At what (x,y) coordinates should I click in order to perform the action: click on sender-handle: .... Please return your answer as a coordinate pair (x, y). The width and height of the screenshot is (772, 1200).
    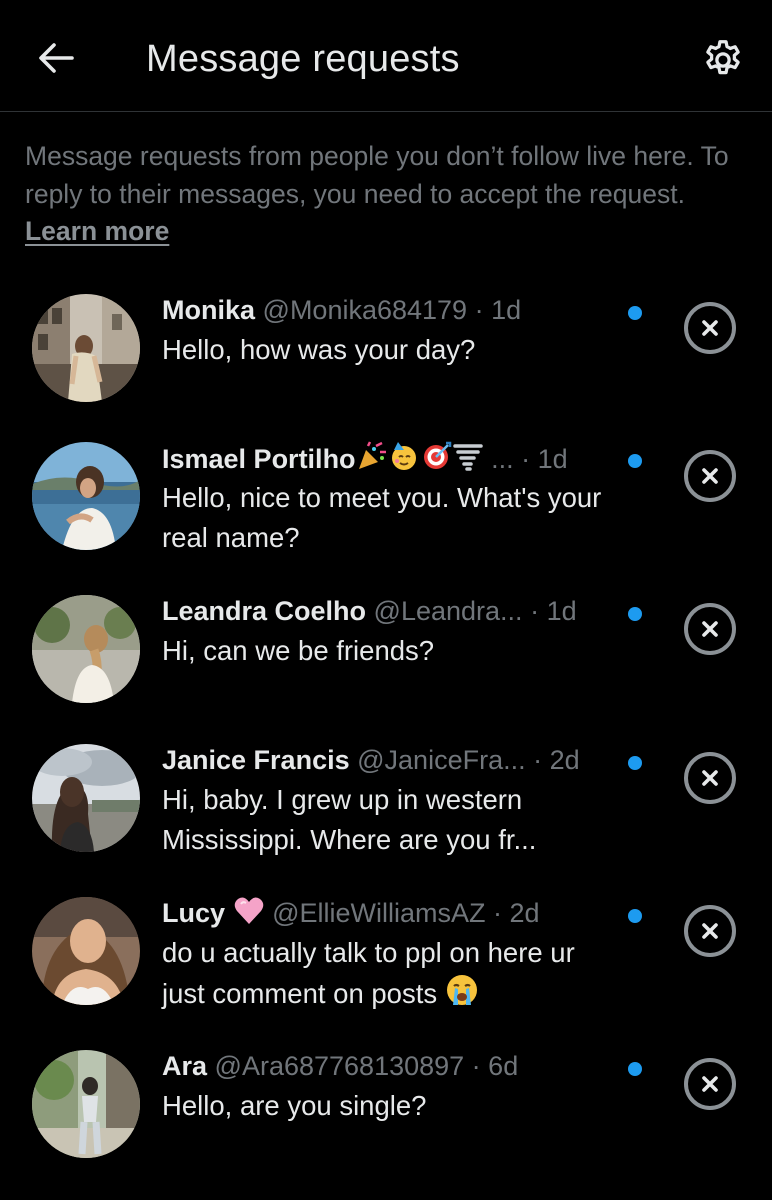
    Looking at the image, I should click on (502, 459).